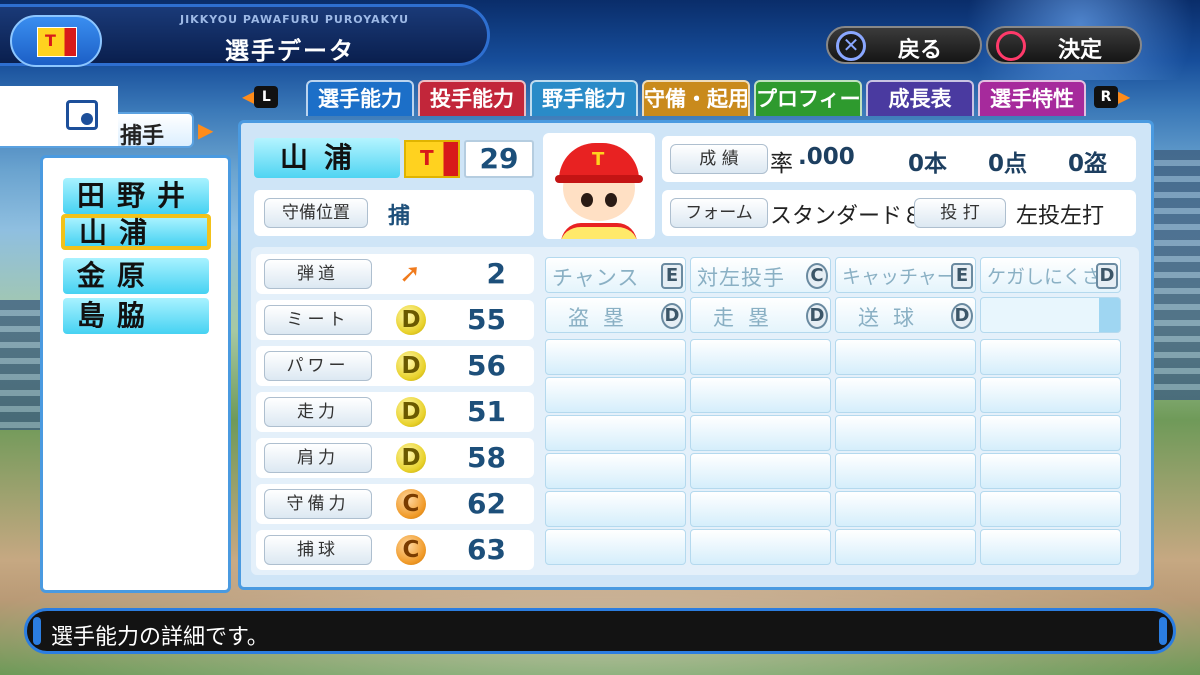  I want to click on ability-cell: 走塁 D, so click(760, 315).